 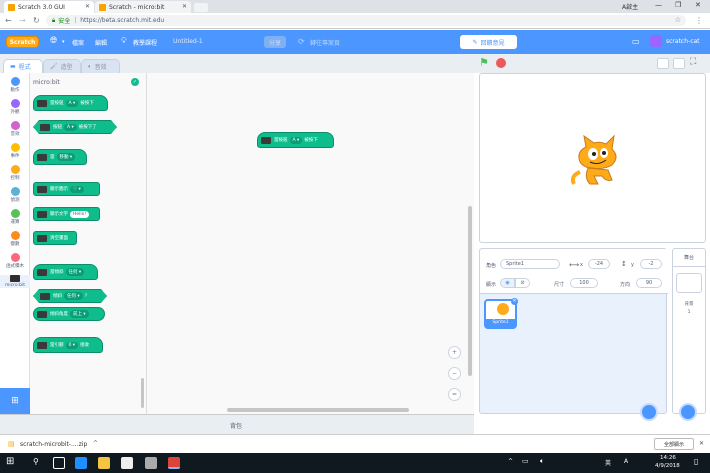 I want to click on sprite-tile: Sprite1 ✕, so click(x=501, y=313).